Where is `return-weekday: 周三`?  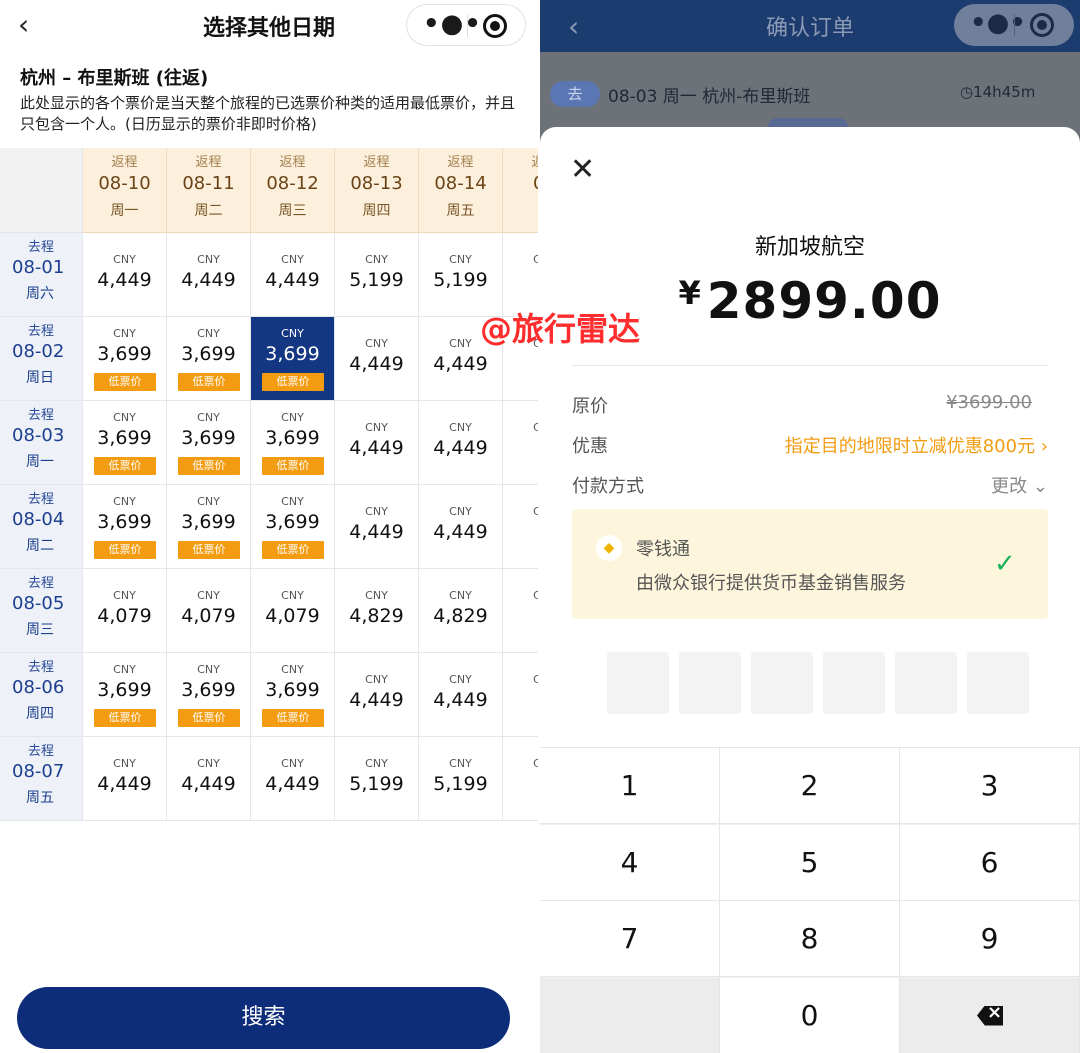 return-weekday: 周三 is located at coordinates (292, 211).